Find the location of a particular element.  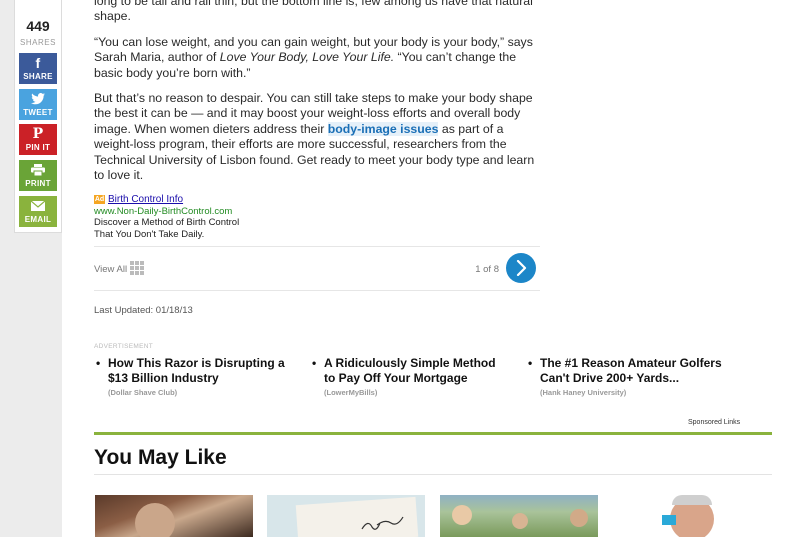

hair is located at coordinates (692, 500).